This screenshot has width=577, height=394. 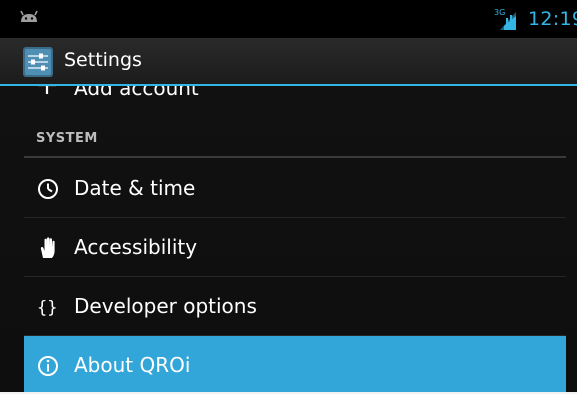 What do you see at coordinates (47, 247) in the screenshot?
I see `hand-icon` at bounding box center [47, 247].